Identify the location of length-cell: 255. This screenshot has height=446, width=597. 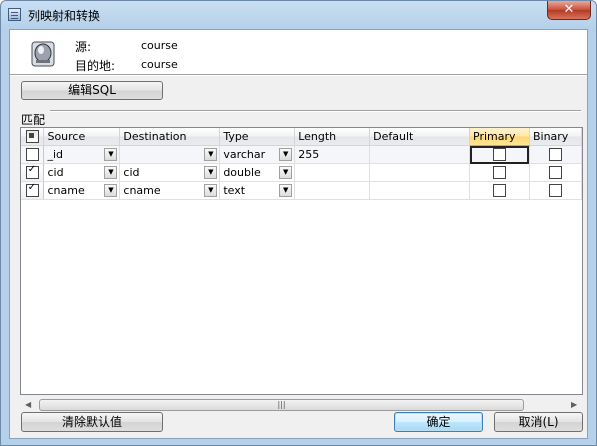
(332, 154).